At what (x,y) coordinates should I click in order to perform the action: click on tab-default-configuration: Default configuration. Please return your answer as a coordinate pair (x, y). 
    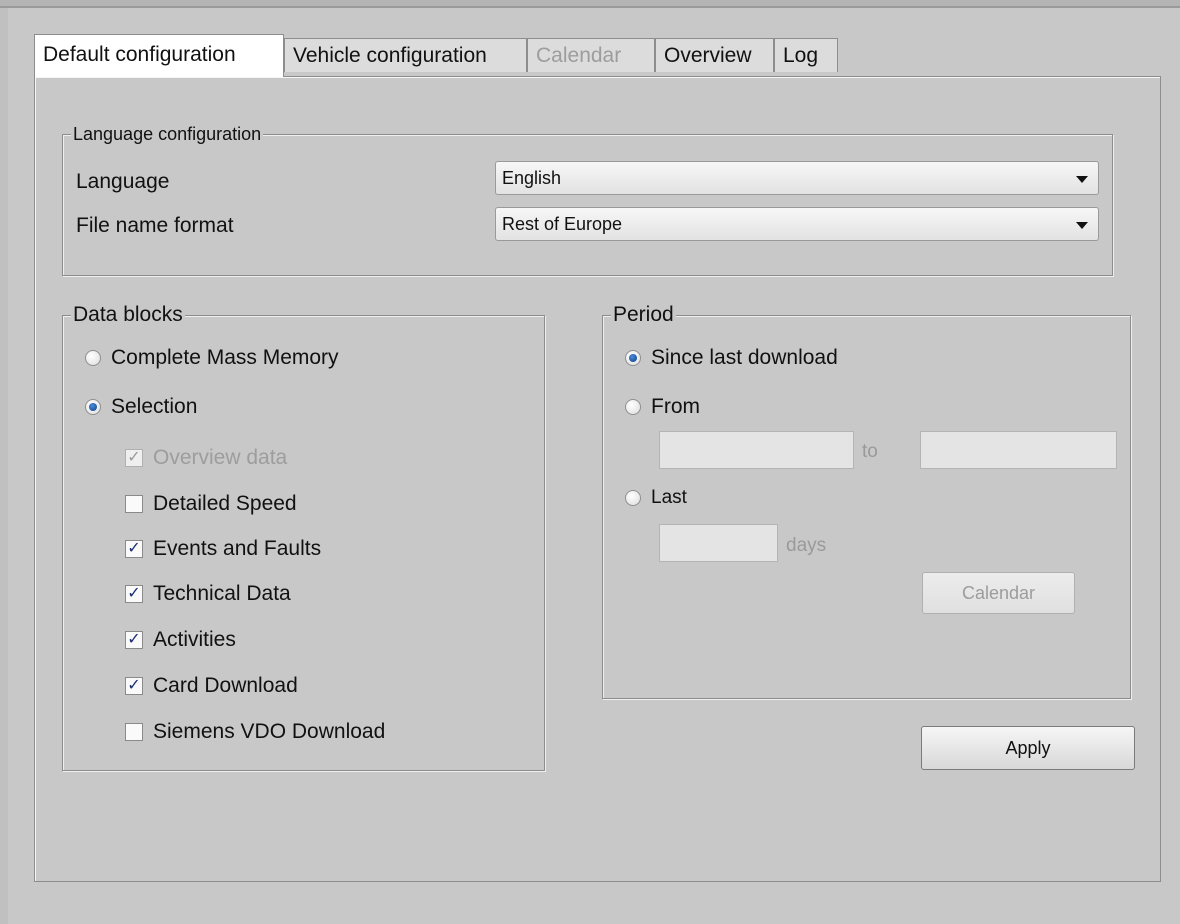
    Looking at the image, I should click on (159, 55).